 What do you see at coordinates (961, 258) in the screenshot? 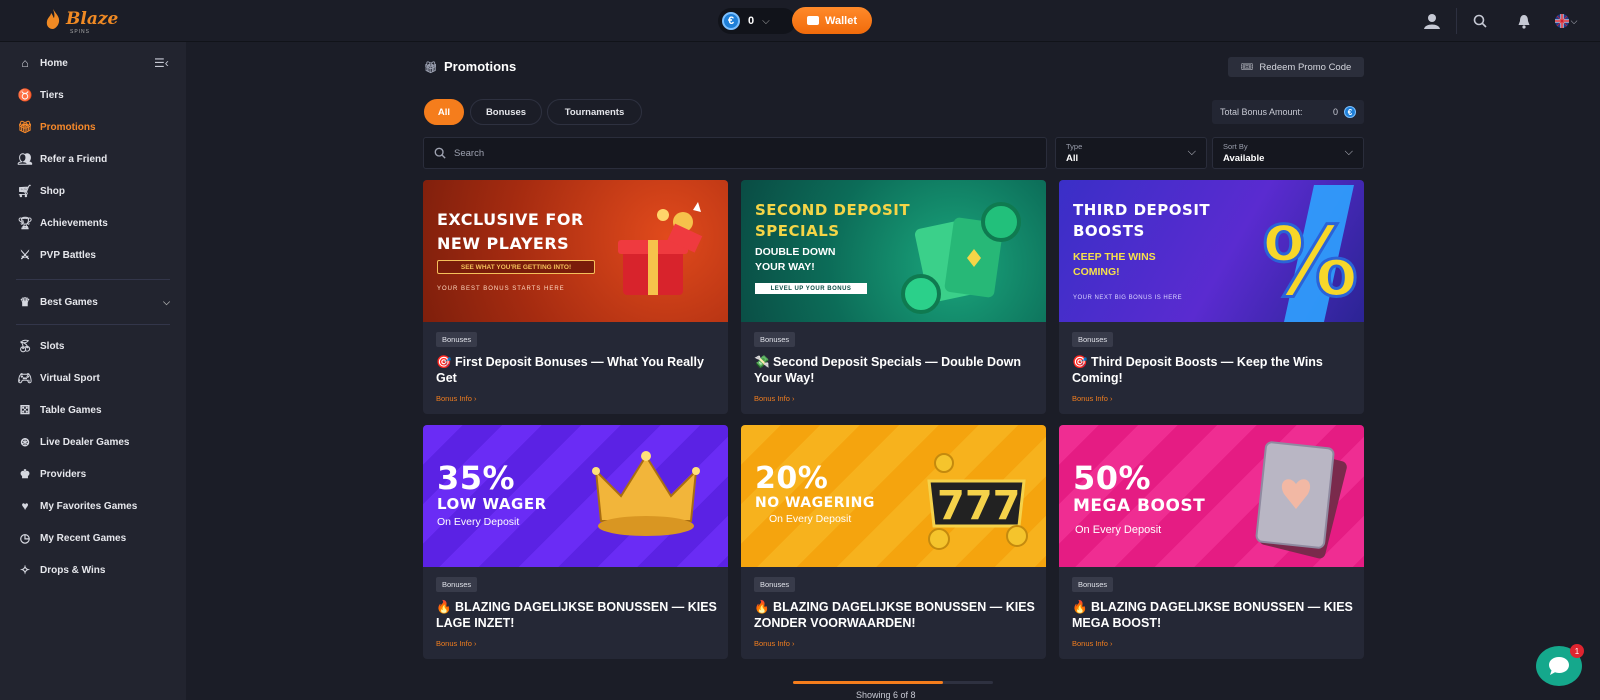
I see `cards-chips-icon` at bounding box center [961, 258].